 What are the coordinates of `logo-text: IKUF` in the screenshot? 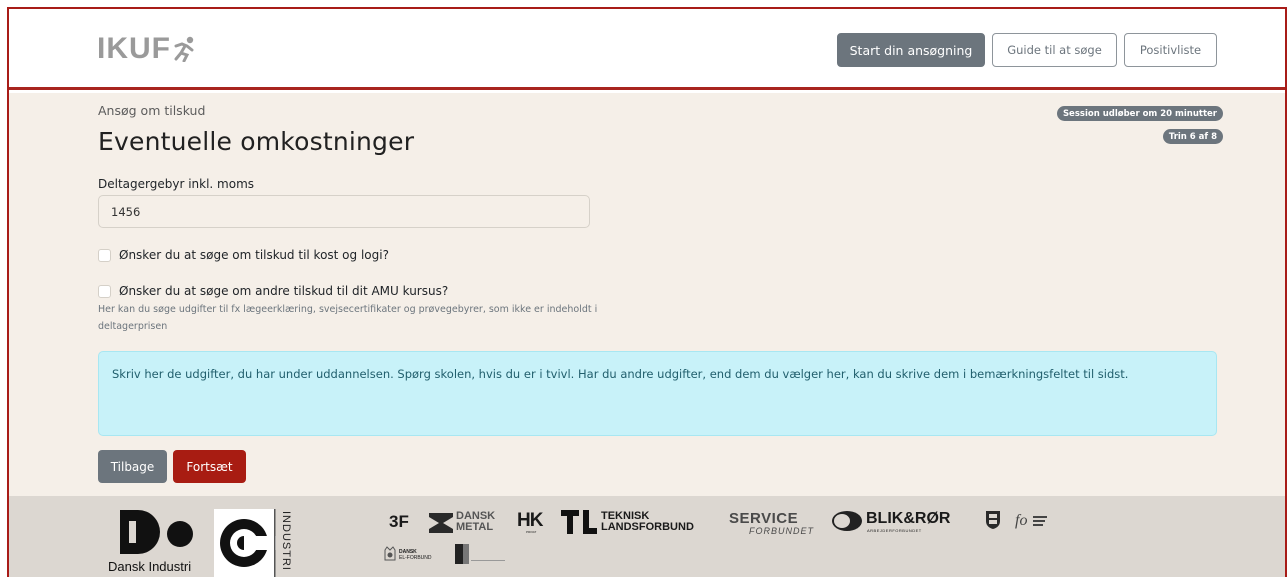 It's located at (134, 48).